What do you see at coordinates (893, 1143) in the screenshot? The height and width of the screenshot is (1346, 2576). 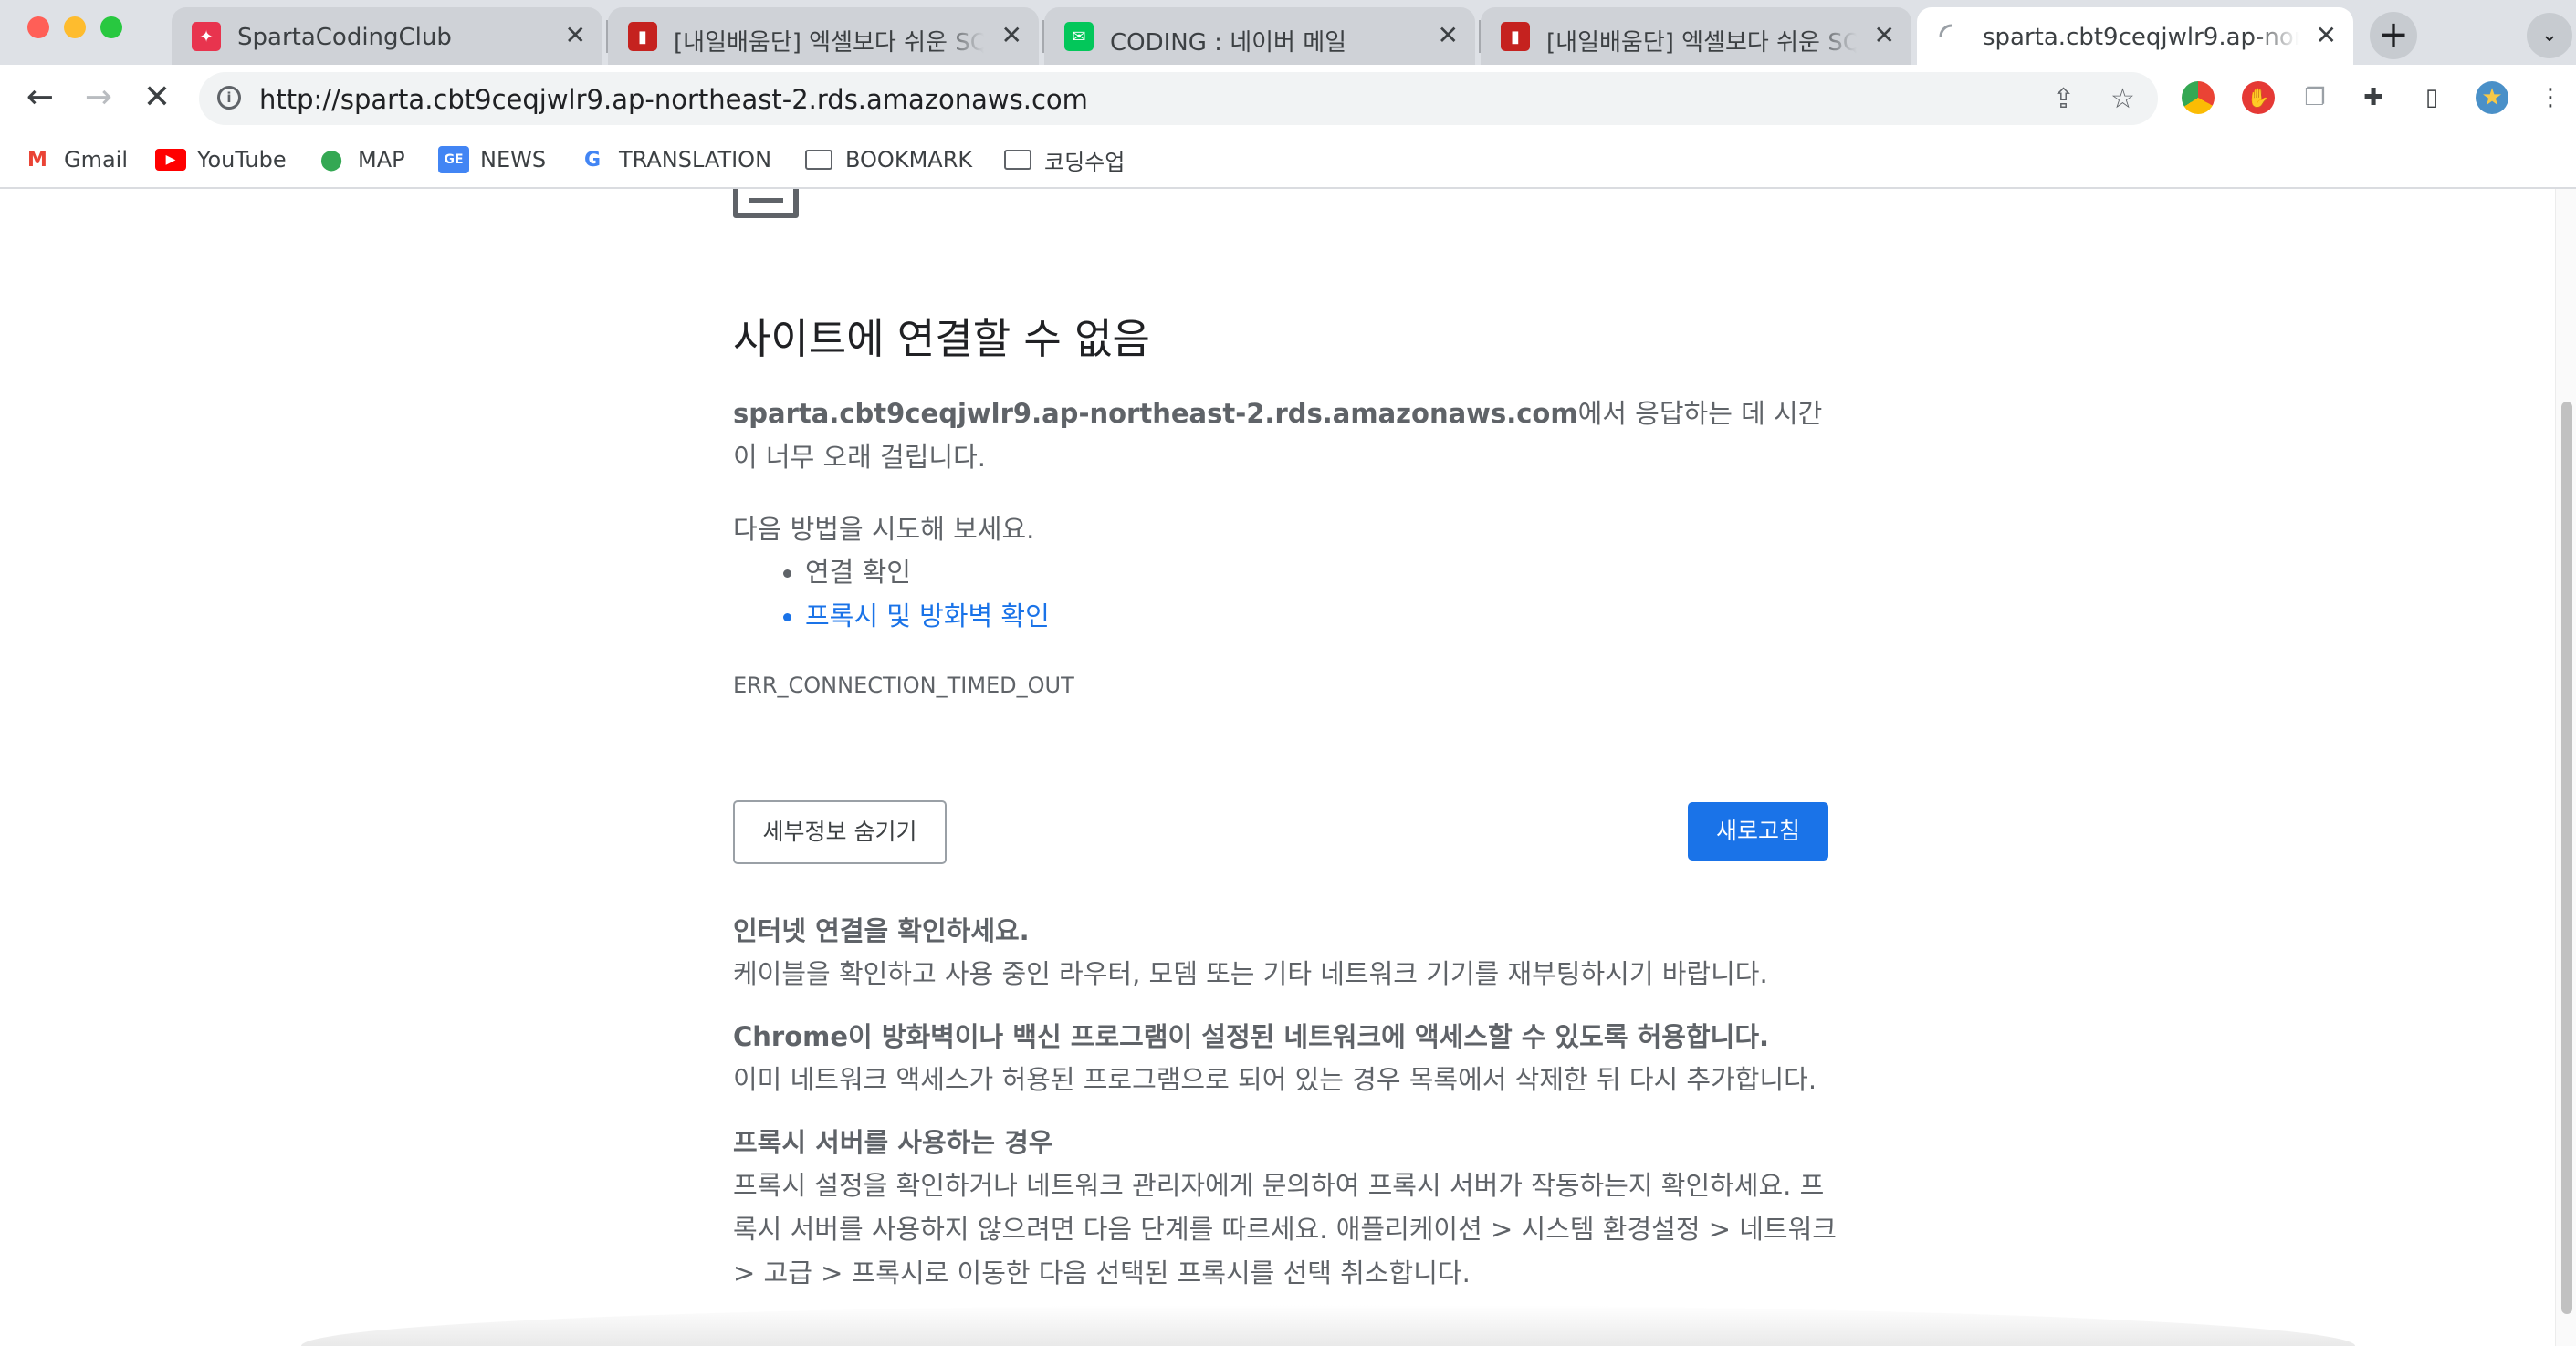 I see `detail-title: 프록시 서버를 사용하는 경우` at bounding box center [893, 1143].